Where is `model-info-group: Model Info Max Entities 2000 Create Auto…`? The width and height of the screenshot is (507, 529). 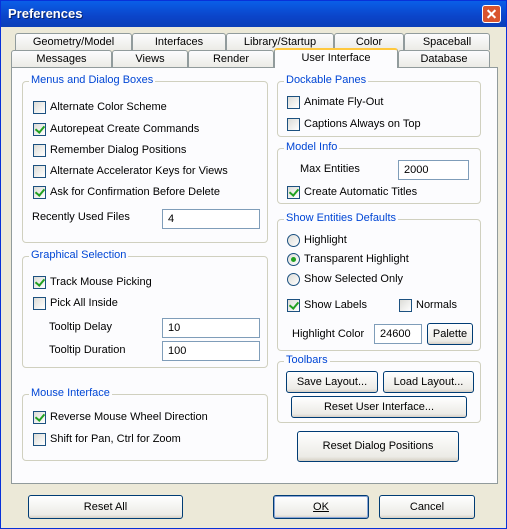
model-info-group: Model Info Max Entities 2000 Create Auto… is located at coordinates (379, 172).